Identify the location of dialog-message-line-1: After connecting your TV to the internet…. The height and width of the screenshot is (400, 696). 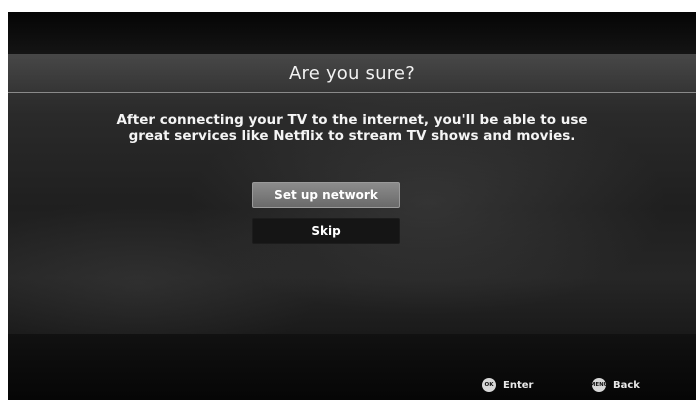
(352, 120).